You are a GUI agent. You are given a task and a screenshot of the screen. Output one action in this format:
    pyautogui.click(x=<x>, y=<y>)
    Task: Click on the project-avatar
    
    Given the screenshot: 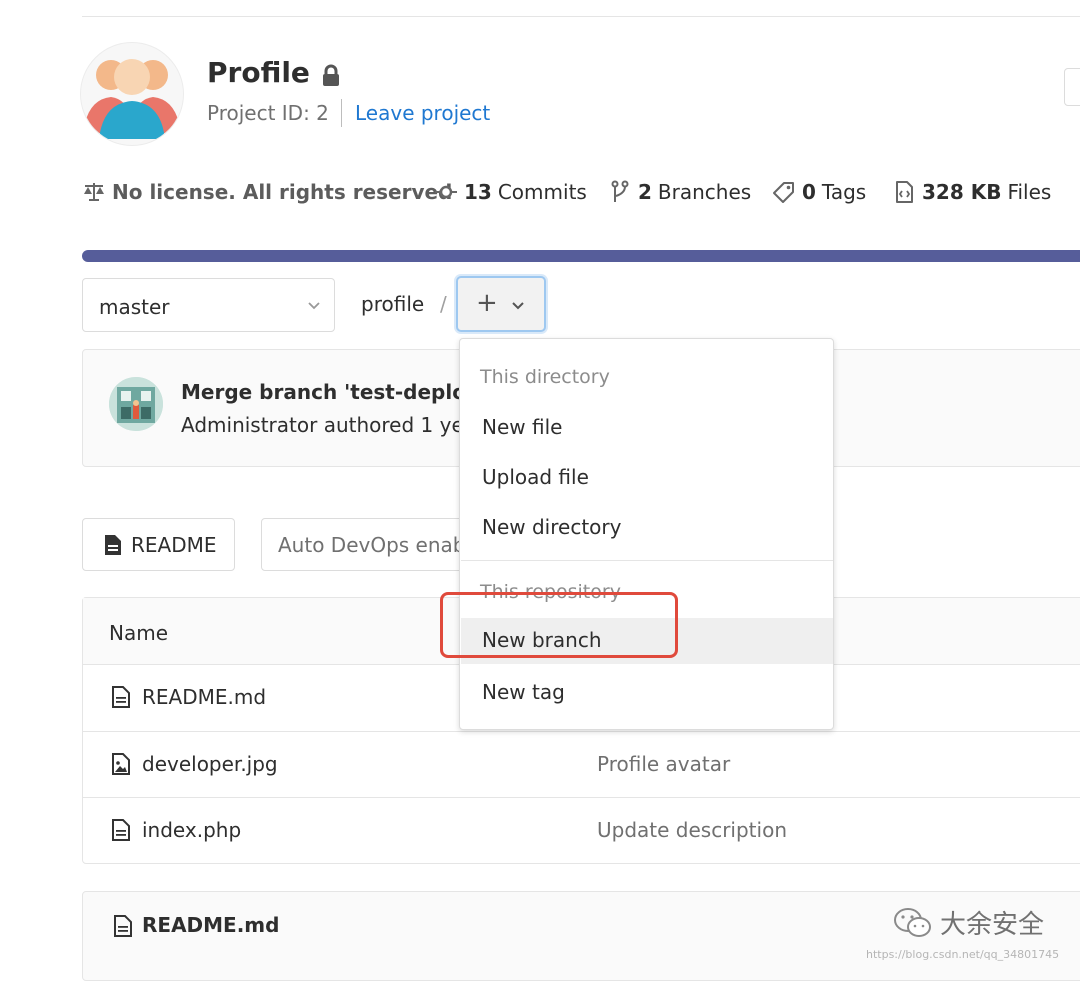 What is the action you would take?
    pyautogui.click(x=132, y=94)
    